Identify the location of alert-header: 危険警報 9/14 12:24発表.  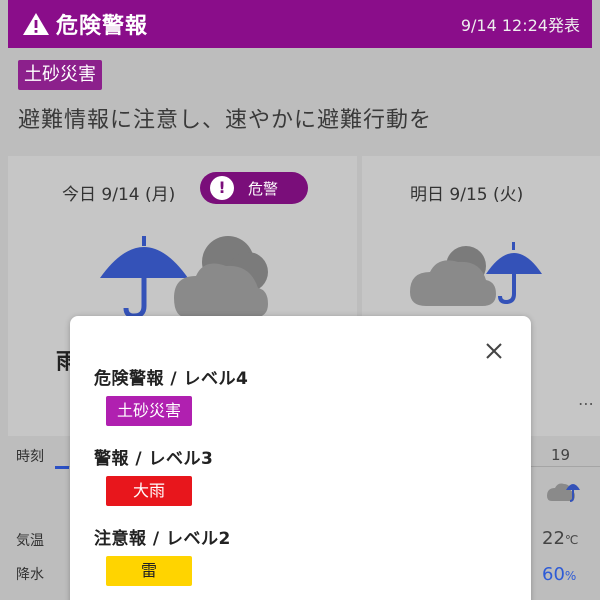
(300, 24).